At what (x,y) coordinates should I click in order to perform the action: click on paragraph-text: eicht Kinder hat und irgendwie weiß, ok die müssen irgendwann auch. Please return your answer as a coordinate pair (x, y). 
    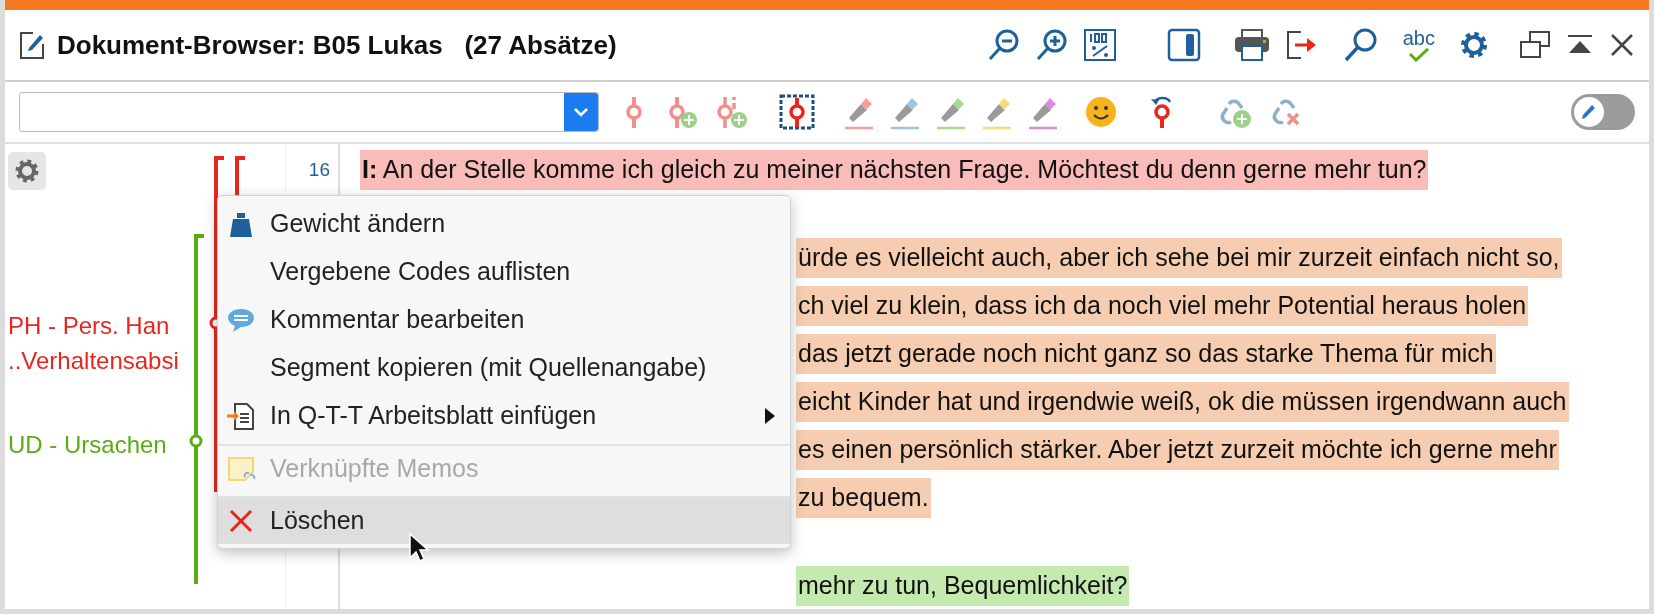
    Looking at the image, I should click on (1182, 402).